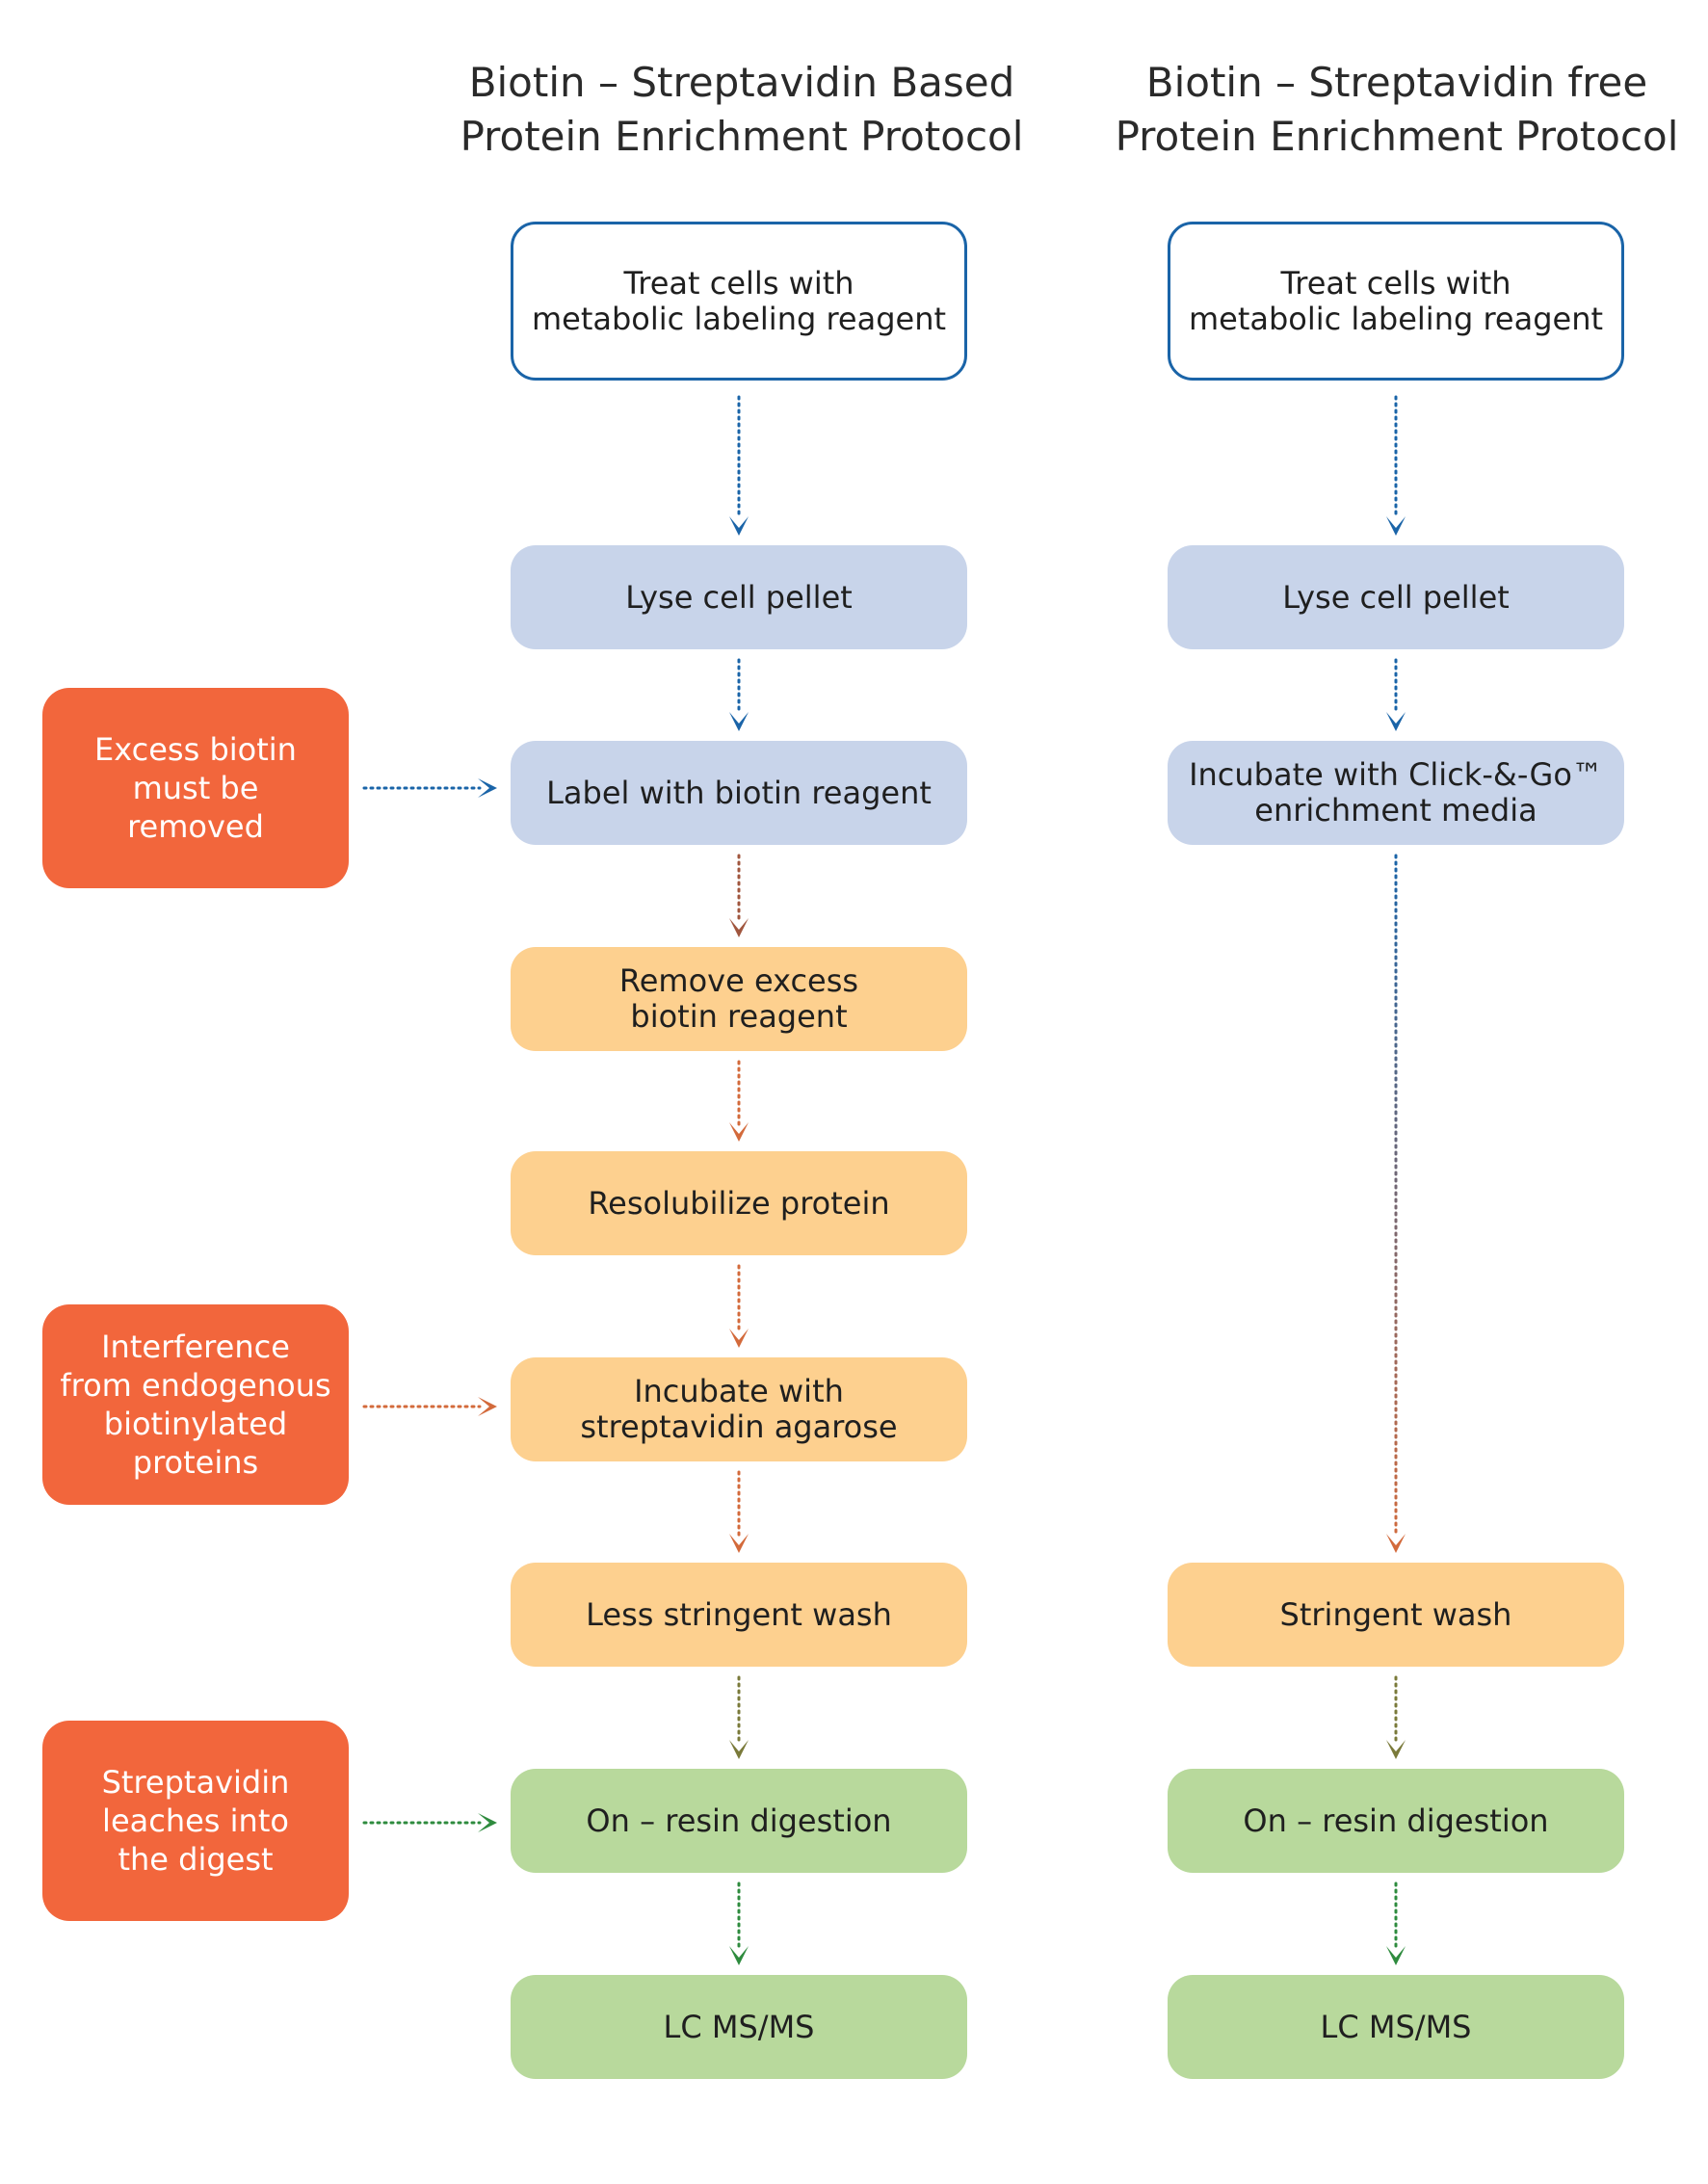  I want to click on arrow-left-lyse-to-label, so click(739, 695).